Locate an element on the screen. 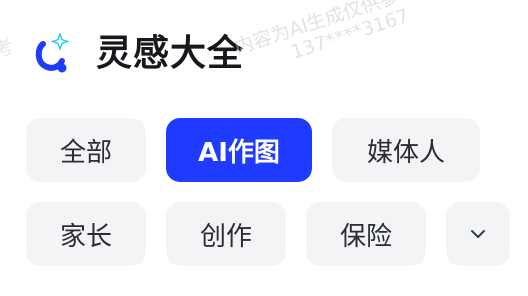 Image resolution: width=528 pixels, height=296 pixels. category-chip-all: 全部 is located at coordinates (86, 150).